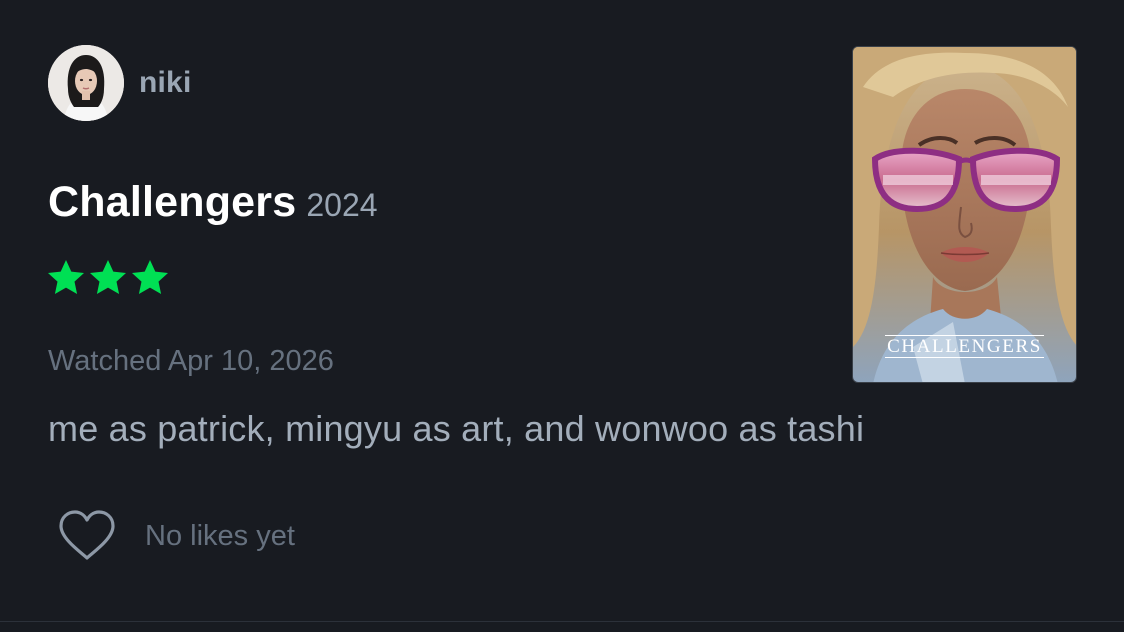 This screenshot has width=1124, height=632. I want to click on film-title-row: Challengers 2024, so click(213, 202).